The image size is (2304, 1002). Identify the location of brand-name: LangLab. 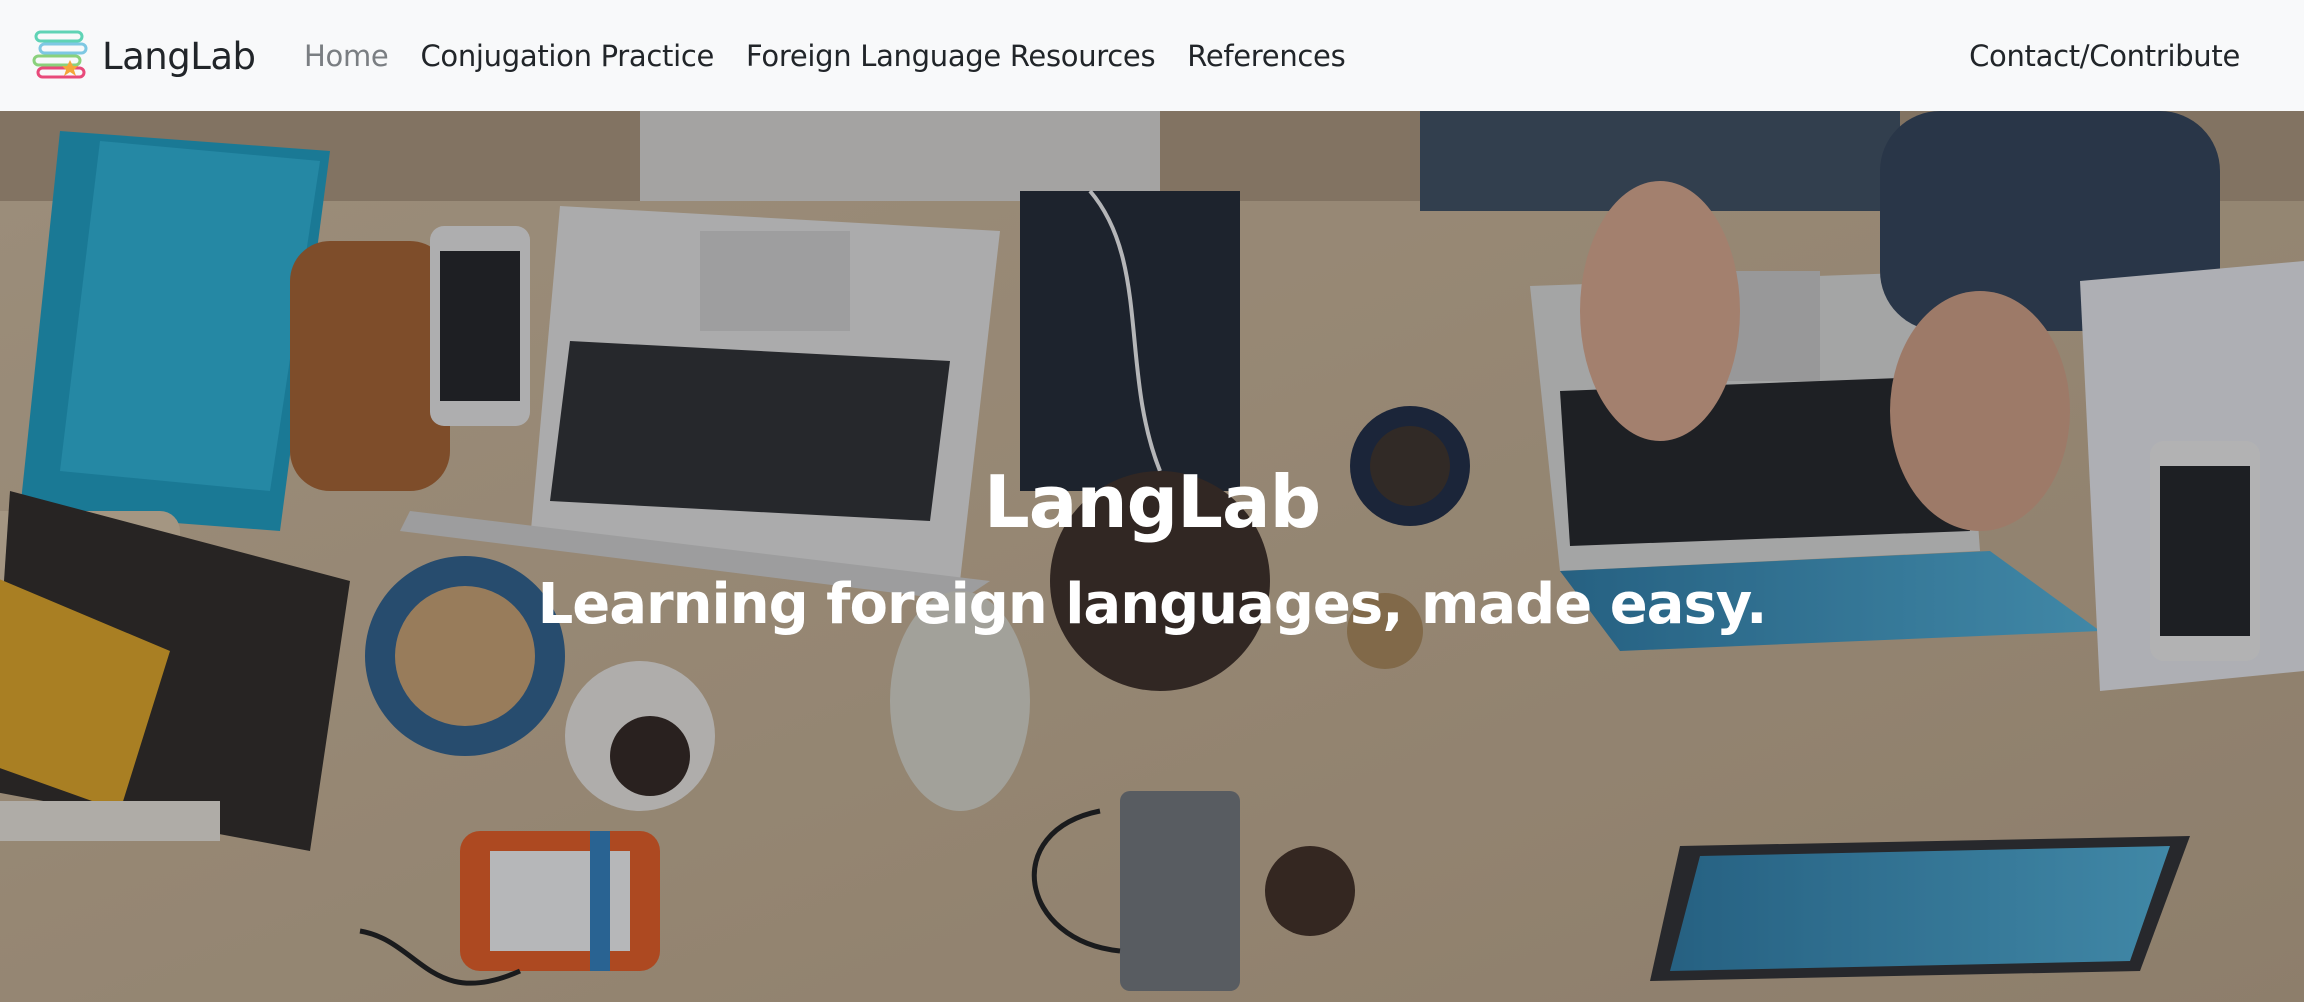
(179, 56).